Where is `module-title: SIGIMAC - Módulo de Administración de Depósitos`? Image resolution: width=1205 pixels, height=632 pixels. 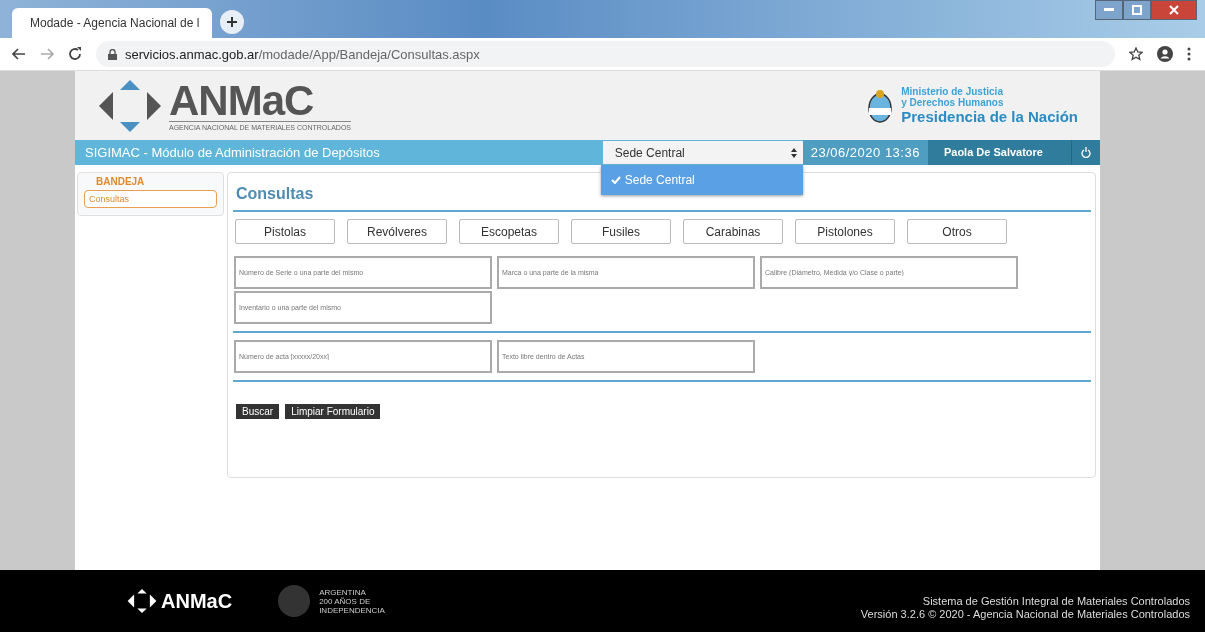 module-title: SIGIMAC - Módulo de Administración de Depósitos is located at coordinates (232, 152).